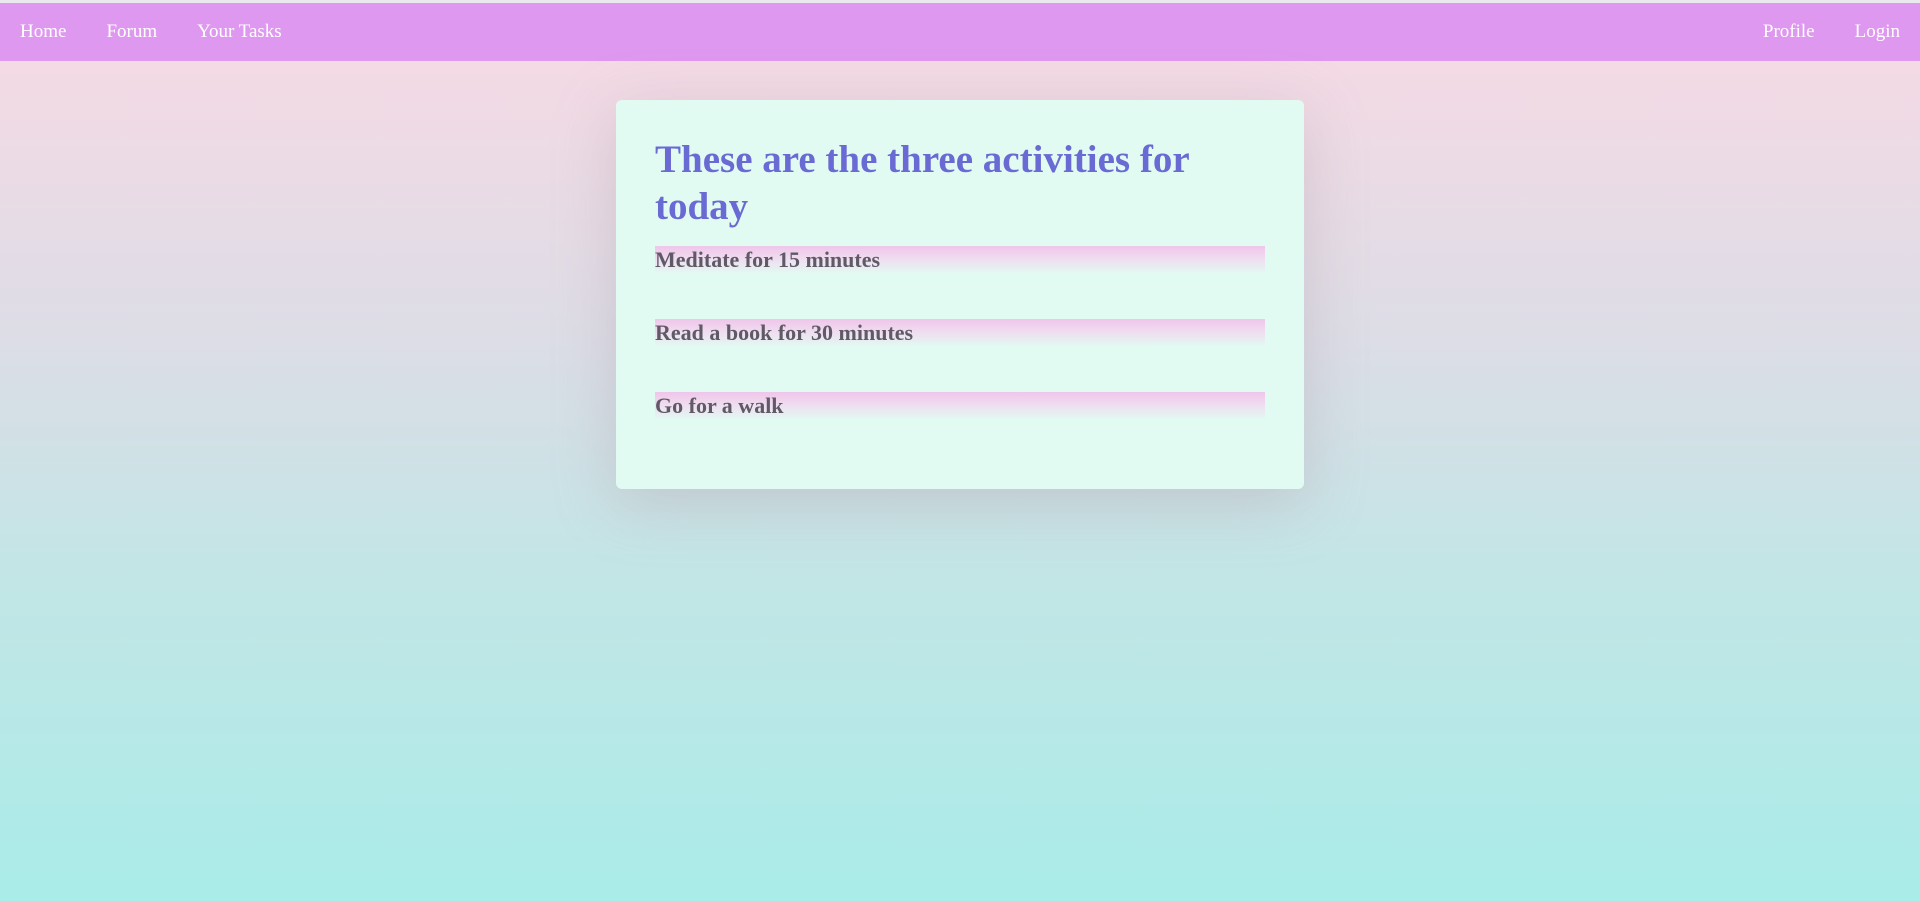  I want to click on activity-item-walk: Go for a walk, so click(960, 406).